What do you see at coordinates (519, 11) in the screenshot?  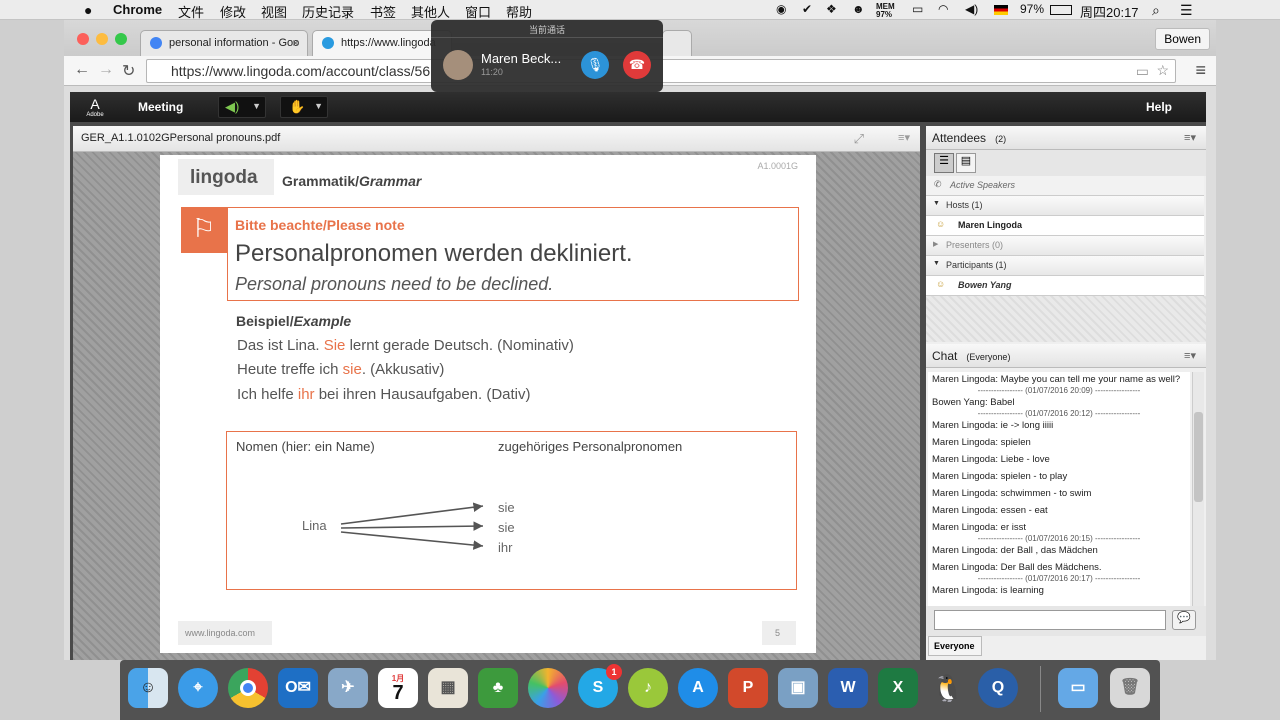 I see `menu-help: 帮助` at bounding box center [519, 11].